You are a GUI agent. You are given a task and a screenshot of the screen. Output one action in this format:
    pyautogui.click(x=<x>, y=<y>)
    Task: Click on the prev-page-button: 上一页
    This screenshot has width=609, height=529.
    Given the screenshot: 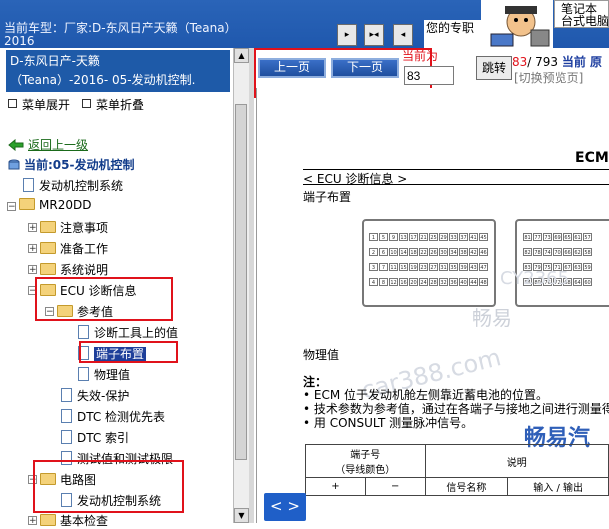 What is the action you would take?
    pyautogui.click(x=292, y=68)
    